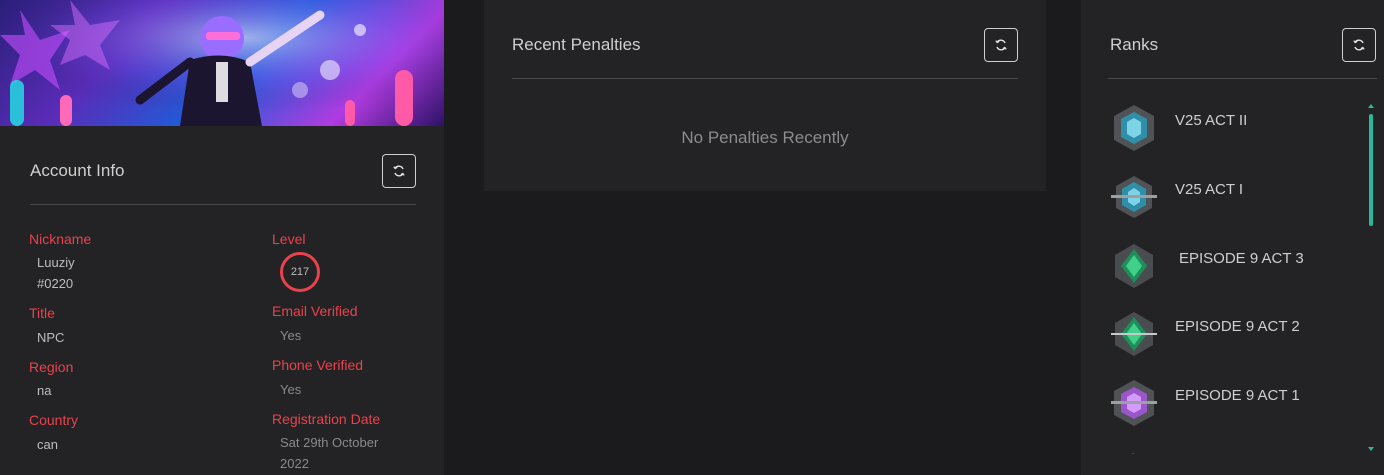  I want to click on player-card-banner, so click(222, 63).